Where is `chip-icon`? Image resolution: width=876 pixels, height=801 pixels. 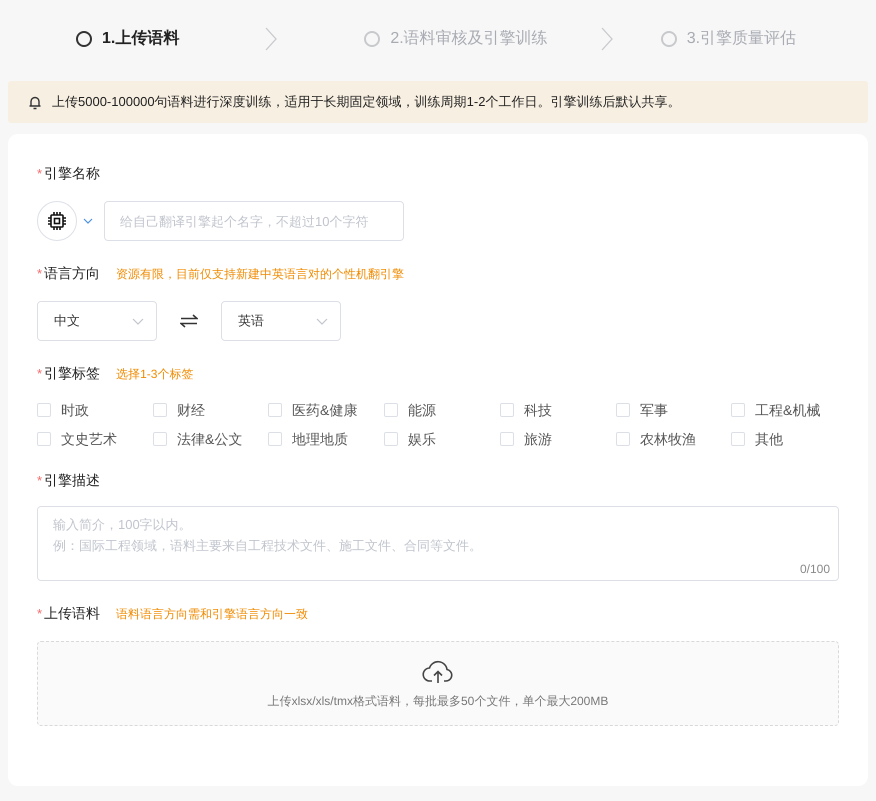 chip-icon is located at coordinates (57, 221).